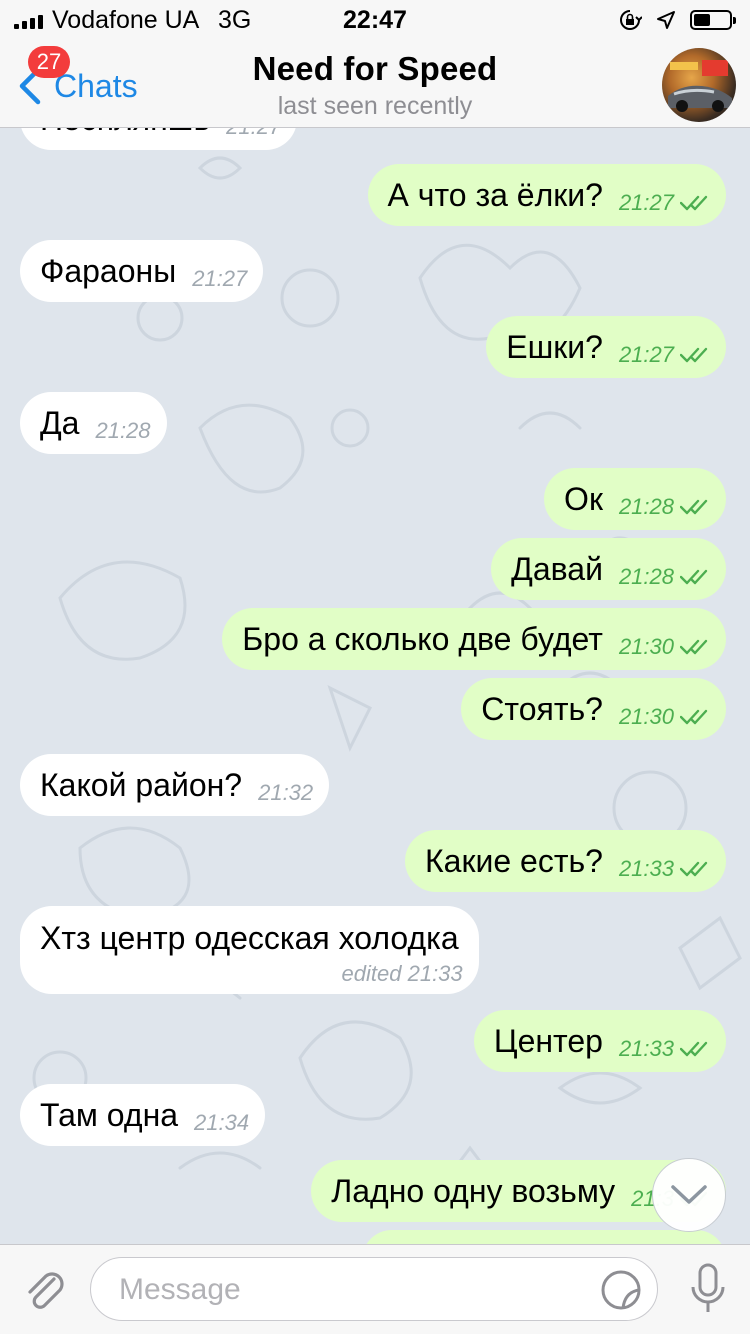  Describe the element at coordinates (583, 498) in the screenshot. I see `message-text: Ок` at that location.